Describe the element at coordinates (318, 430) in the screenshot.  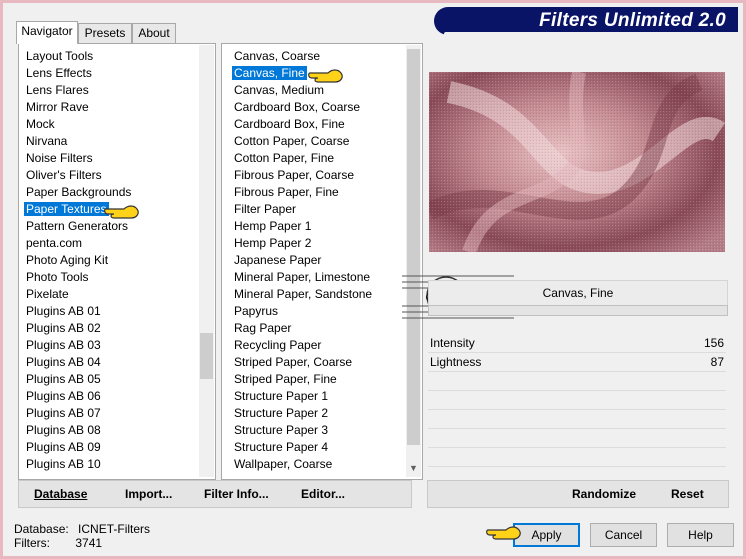
I see `filter-list-item: Structure Paper 3` at that location.